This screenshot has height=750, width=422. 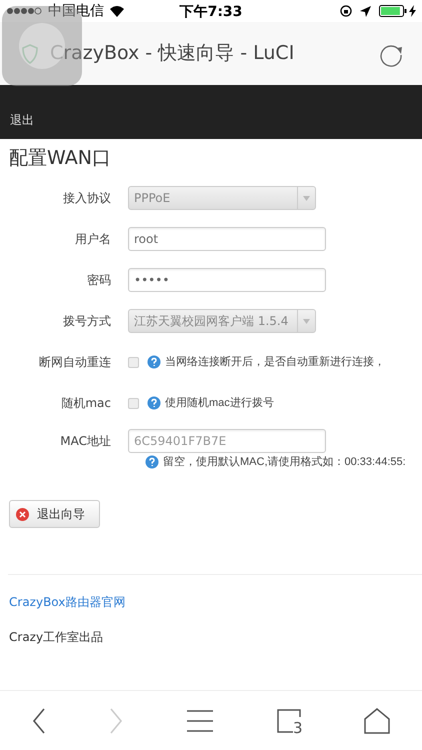 I want to click on help-text: 当网络连接断开后，是否自动重新进行连接，, so click(x=275, y=362).